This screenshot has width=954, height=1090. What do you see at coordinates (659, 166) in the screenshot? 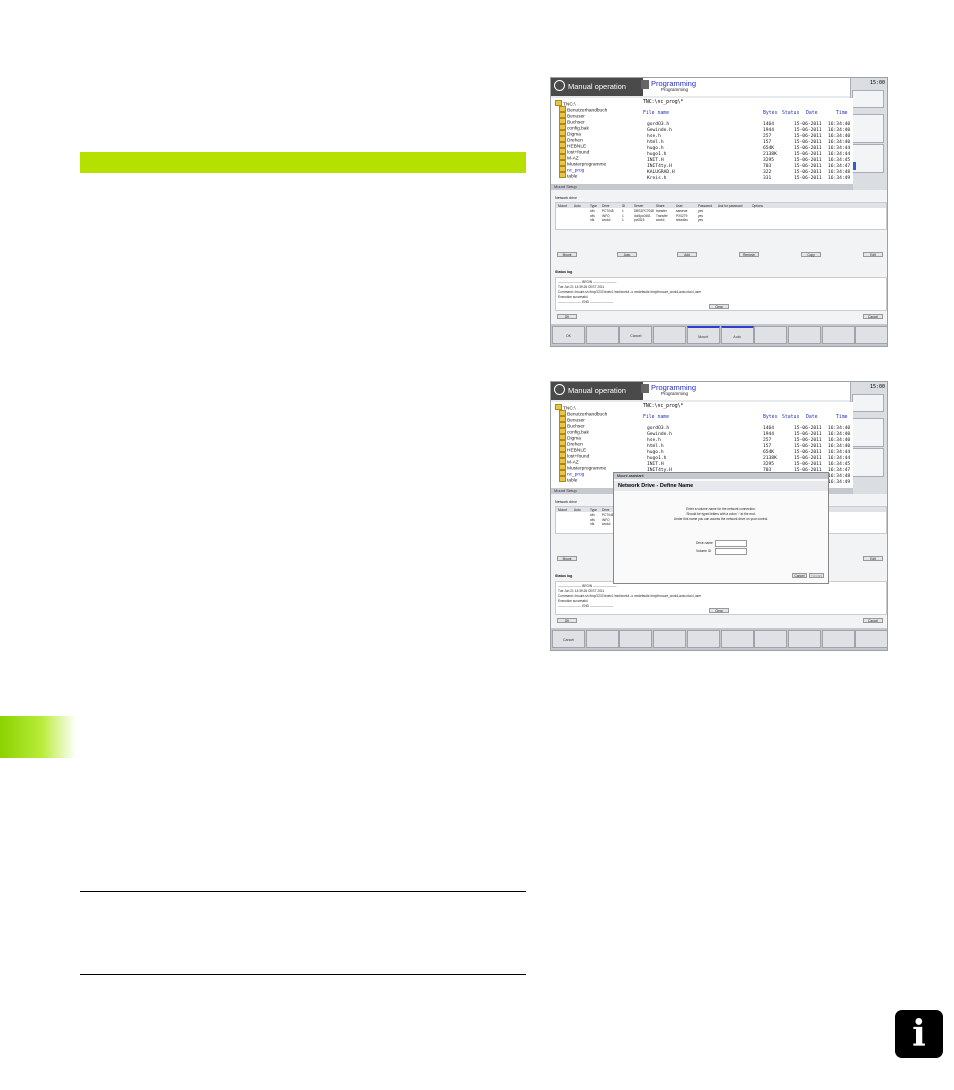
I see `file-name: INIT4ty.H` at bounding box center [659, 166].